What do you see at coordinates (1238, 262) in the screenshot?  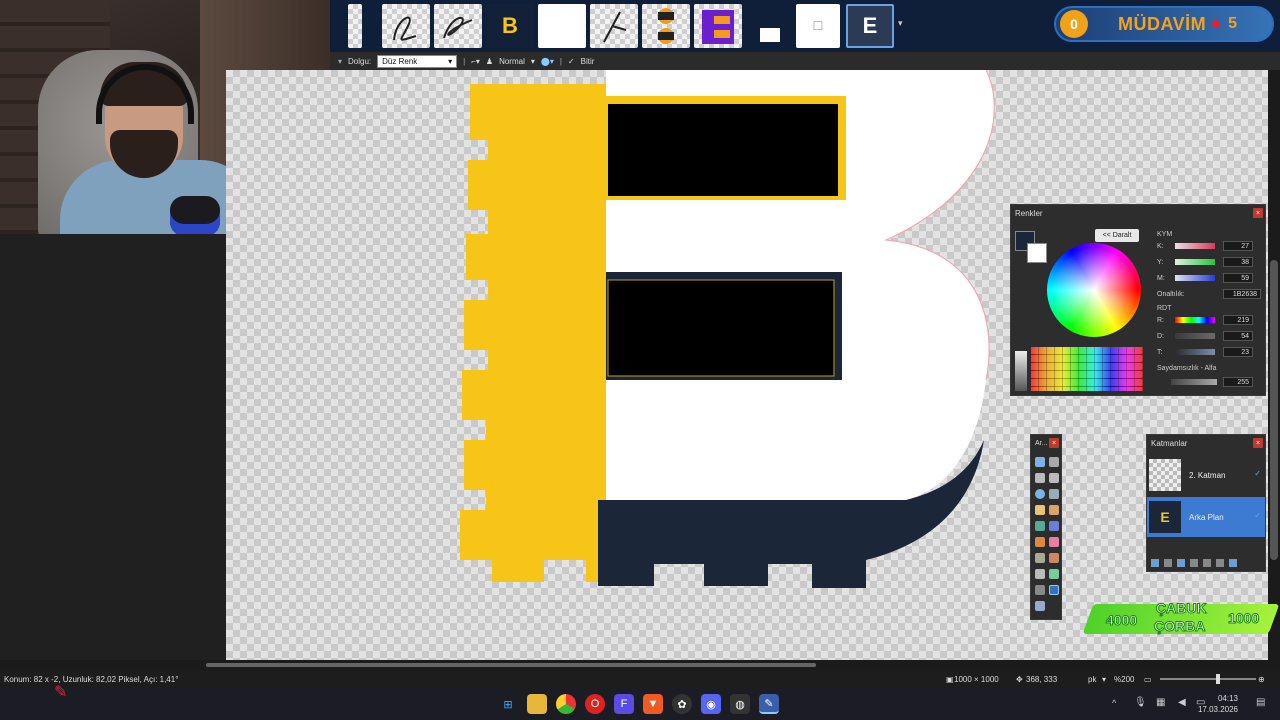 I see `y-value-input: 38` at bounding box center [1238, 262].